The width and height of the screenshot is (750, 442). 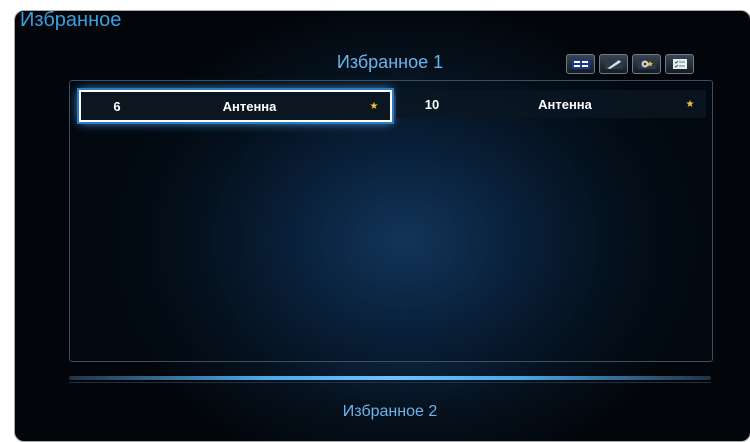 What do you see at coordinates (71, 20) in the screenshot?
I see `app-title: Избранное` at bounding box center [71, 20].